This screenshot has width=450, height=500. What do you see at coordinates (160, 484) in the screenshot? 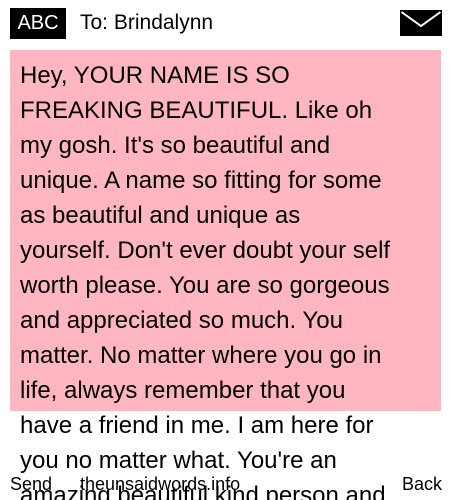
I see `site-watermark: theunsaidwords.info` at bounding box center [160, 484].